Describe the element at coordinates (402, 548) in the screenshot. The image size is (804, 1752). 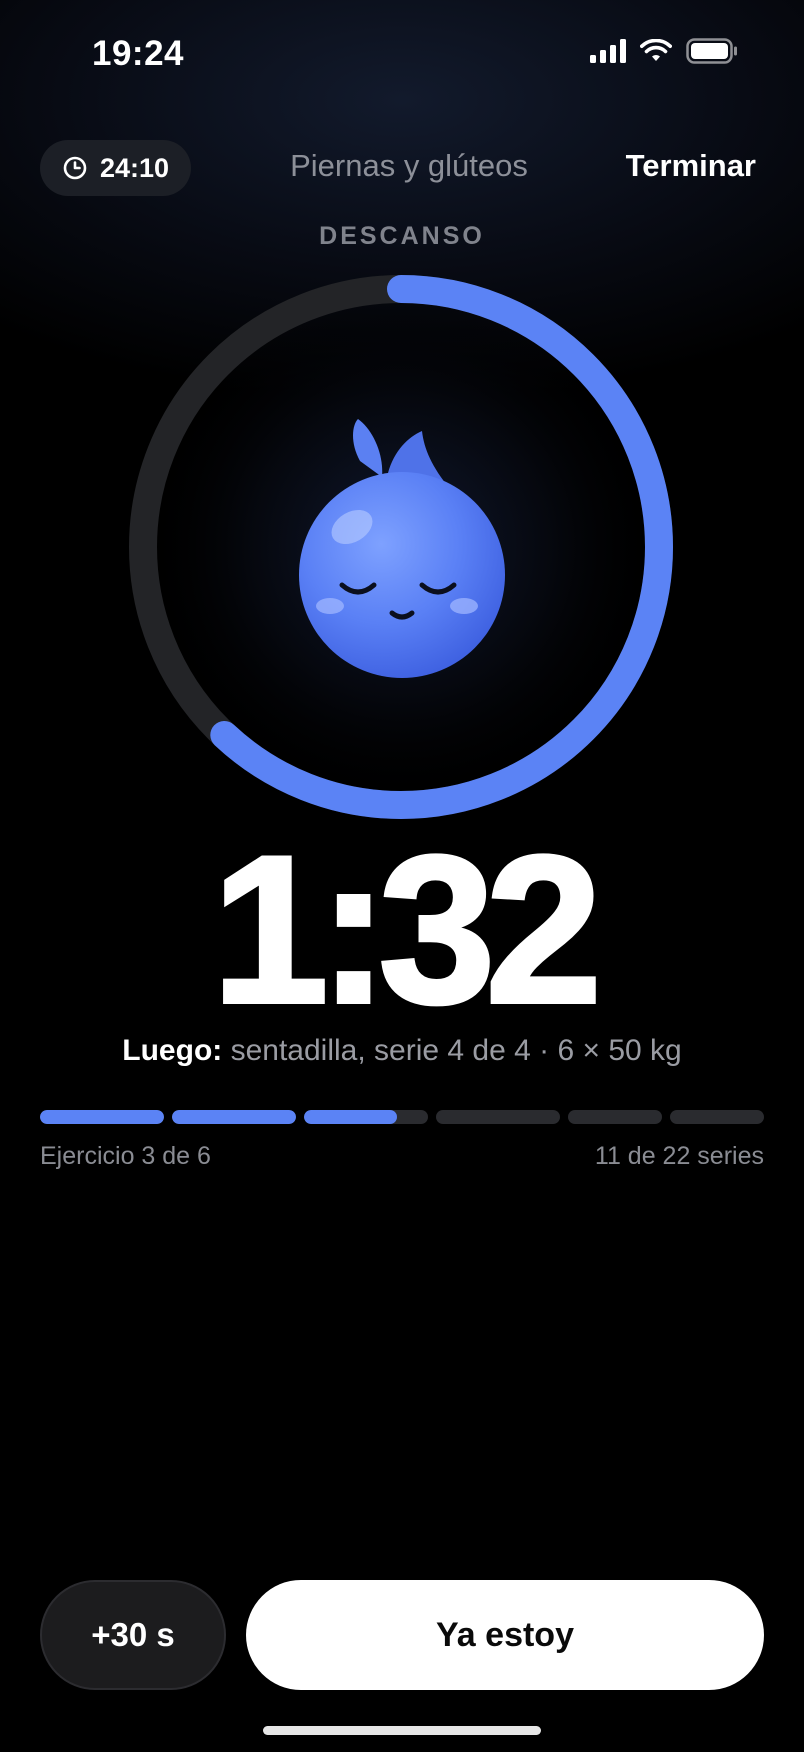
I see `sleeping-mascot-icon` at that location.